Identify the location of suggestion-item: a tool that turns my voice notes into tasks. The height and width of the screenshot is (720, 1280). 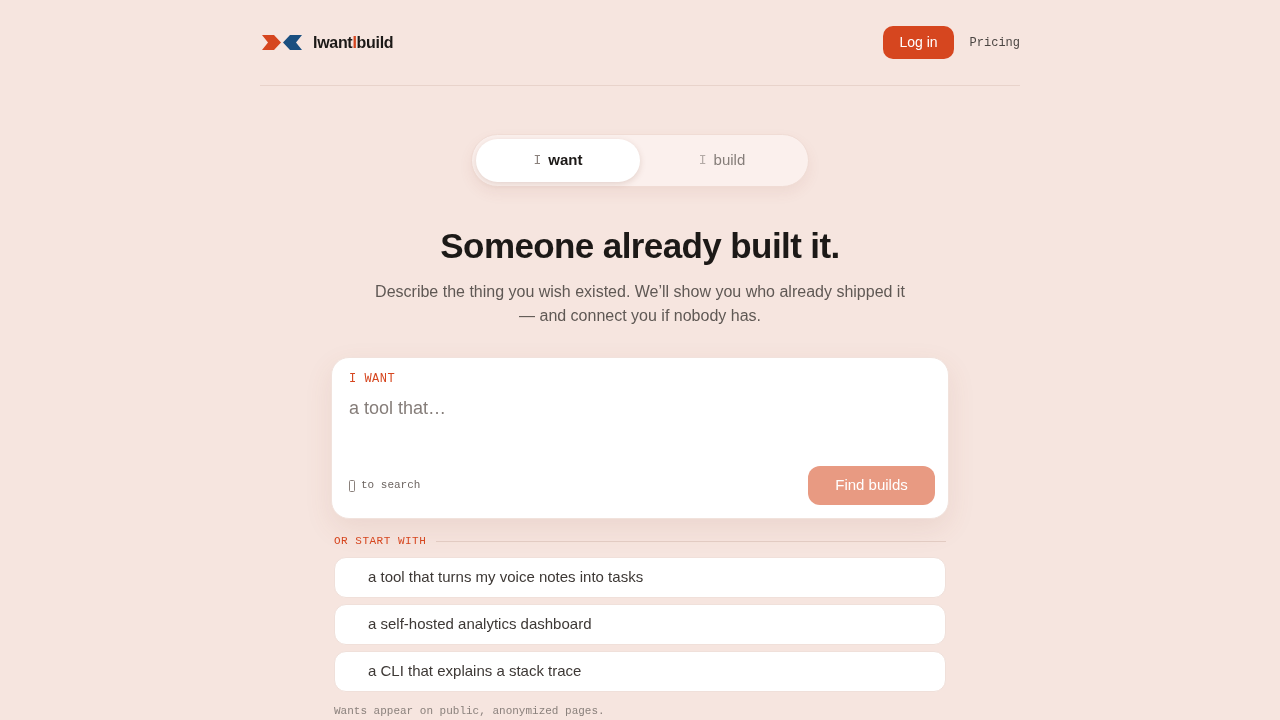
(640, 577).